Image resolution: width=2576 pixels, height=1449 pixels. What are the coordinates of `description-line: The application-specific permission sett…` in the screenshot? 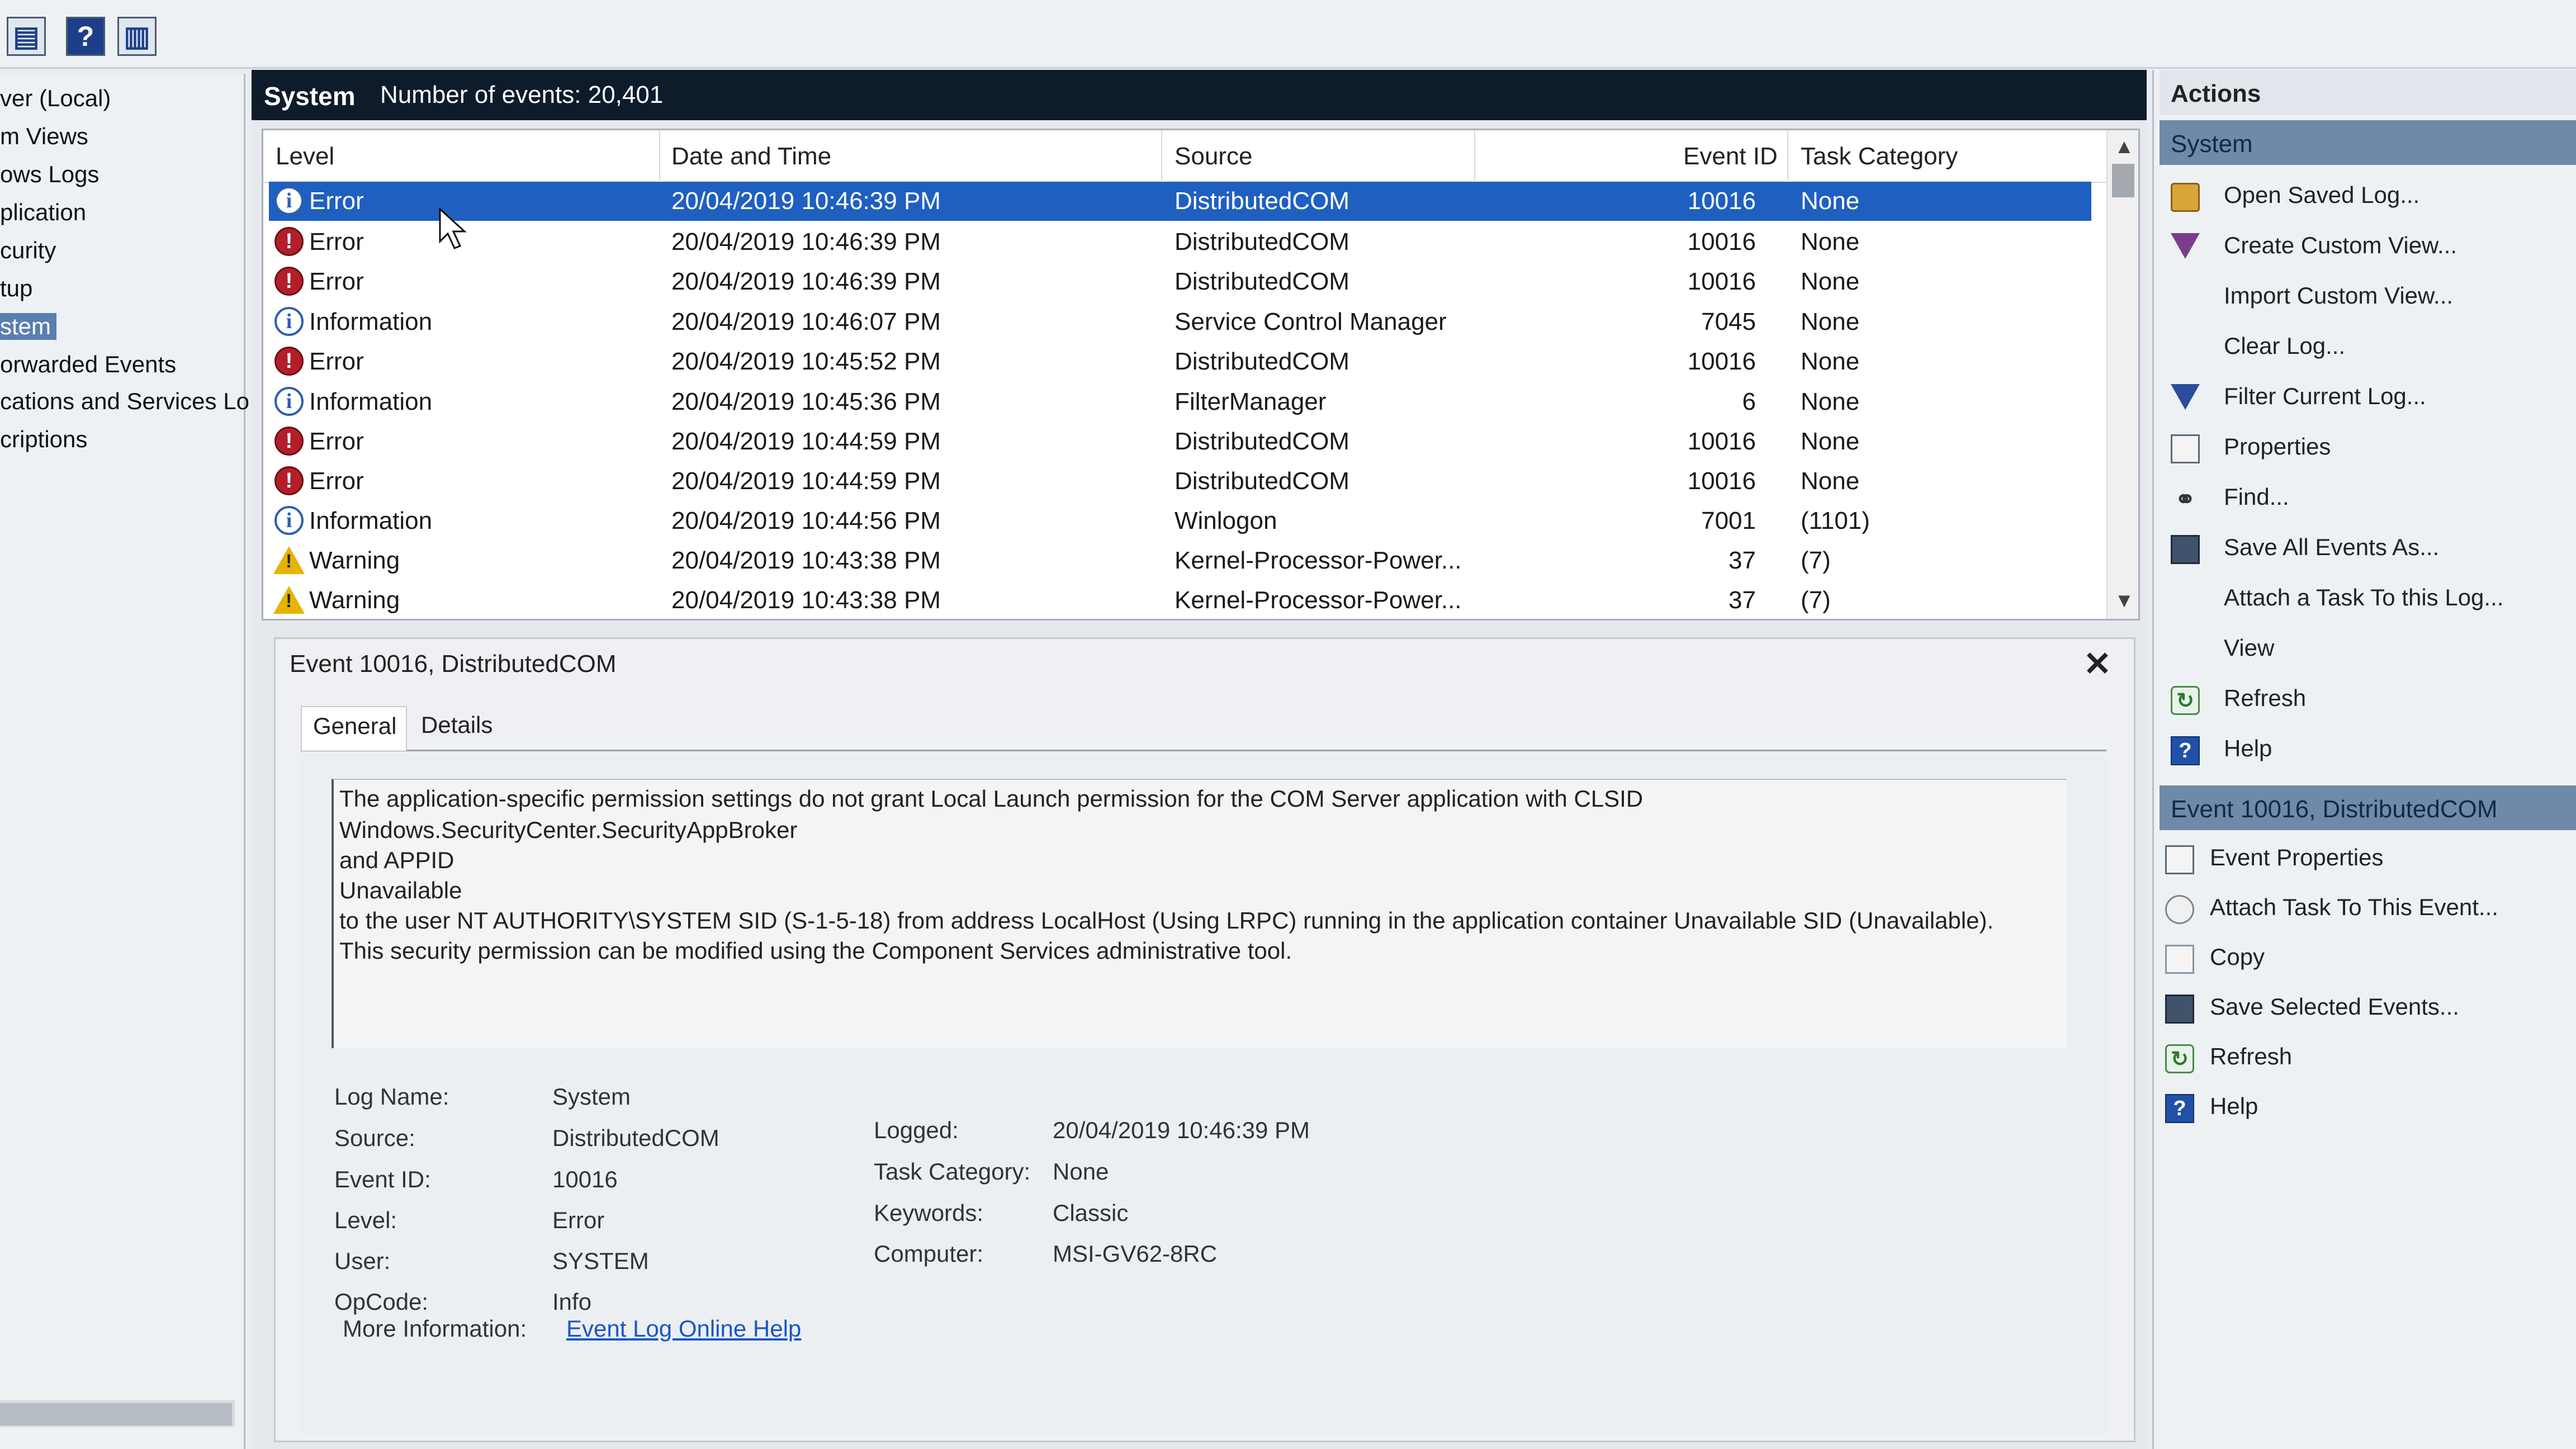 It's located at (991, 798).